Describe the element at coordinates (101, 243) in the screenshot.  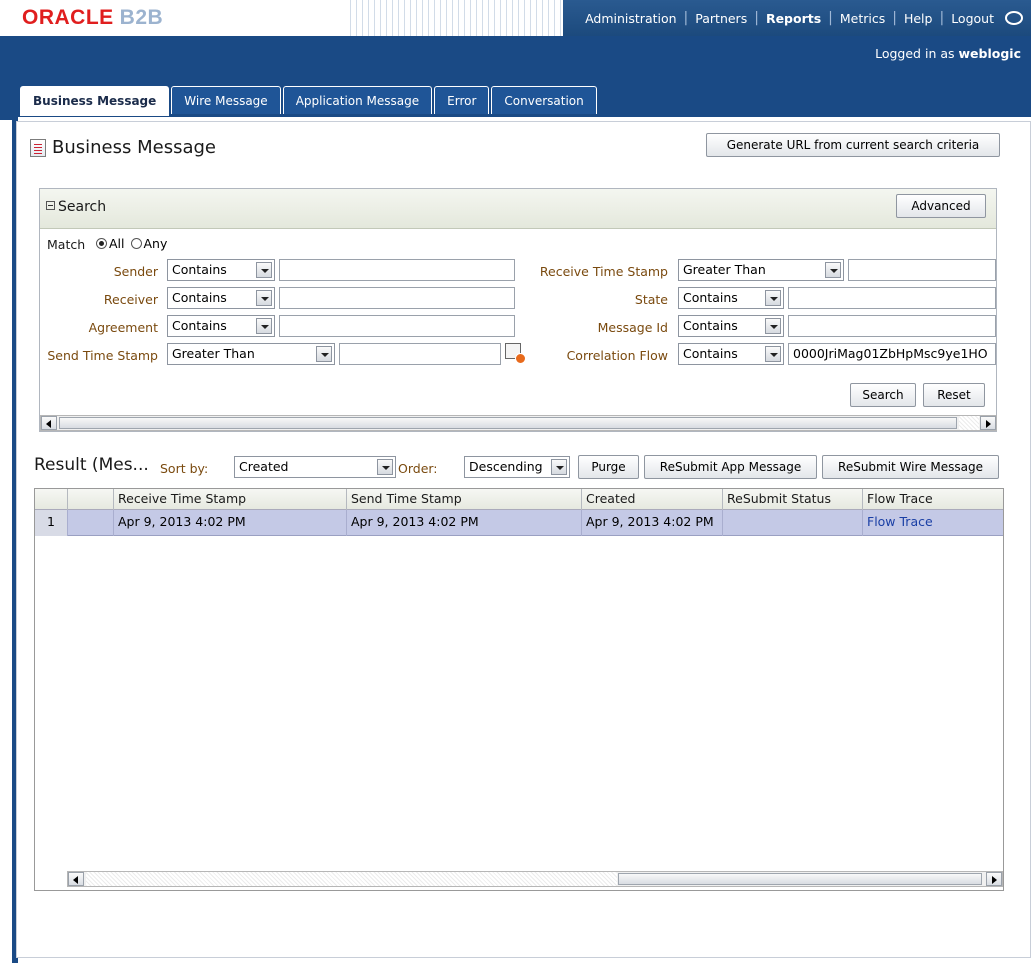
I see `match-all-radio` at that location.